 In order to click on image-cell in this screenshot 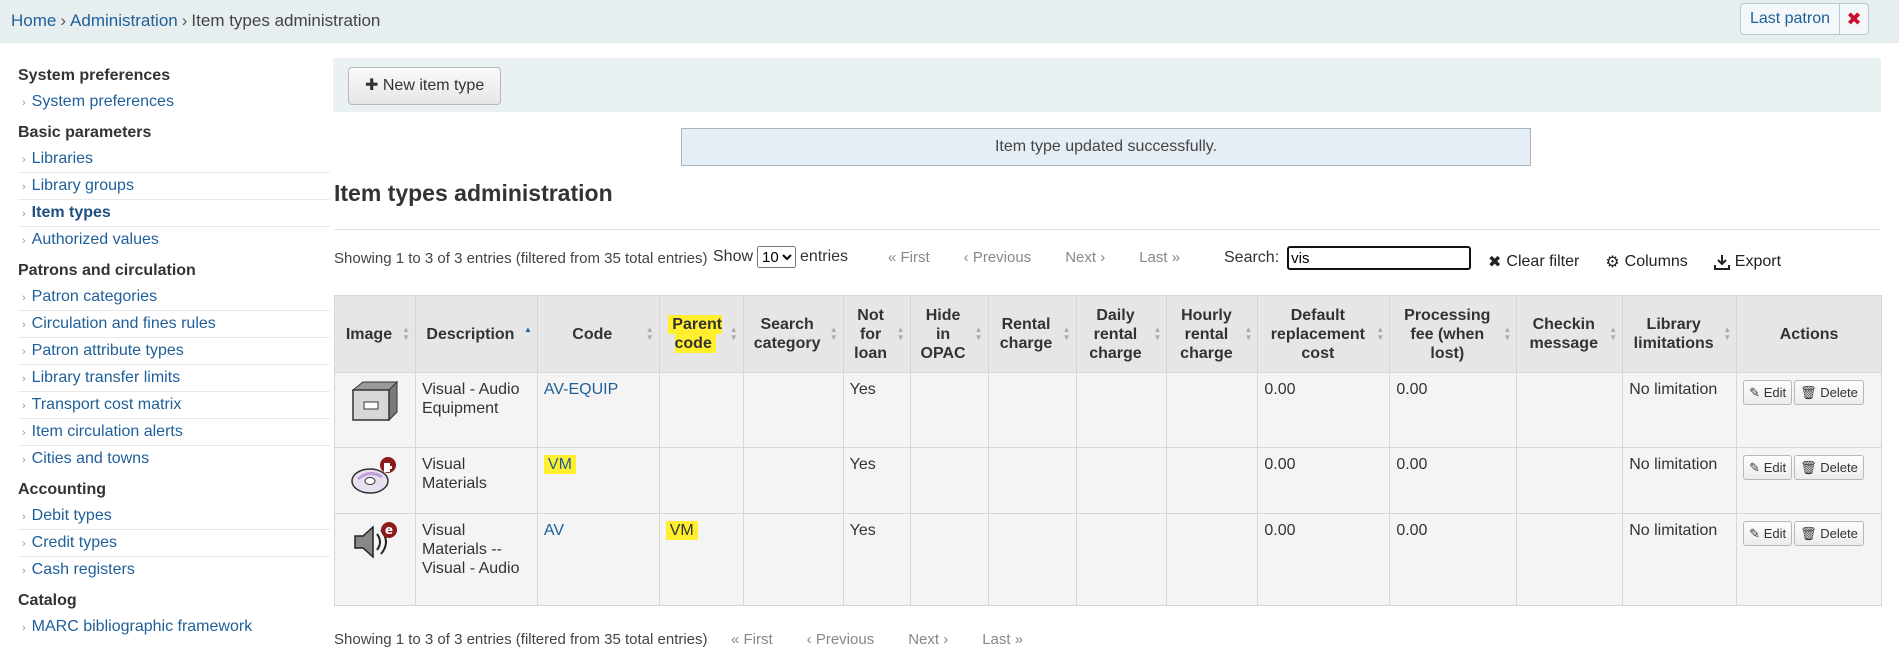, I will do `click(375, 410)`.